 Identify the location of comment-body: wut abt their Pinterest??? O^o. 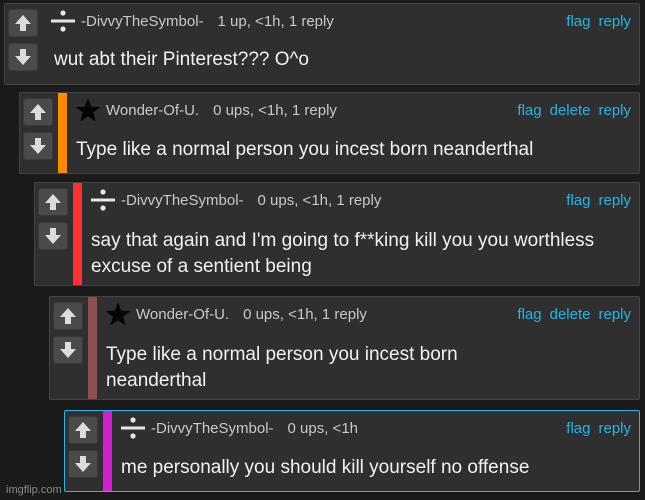
(181, 59).